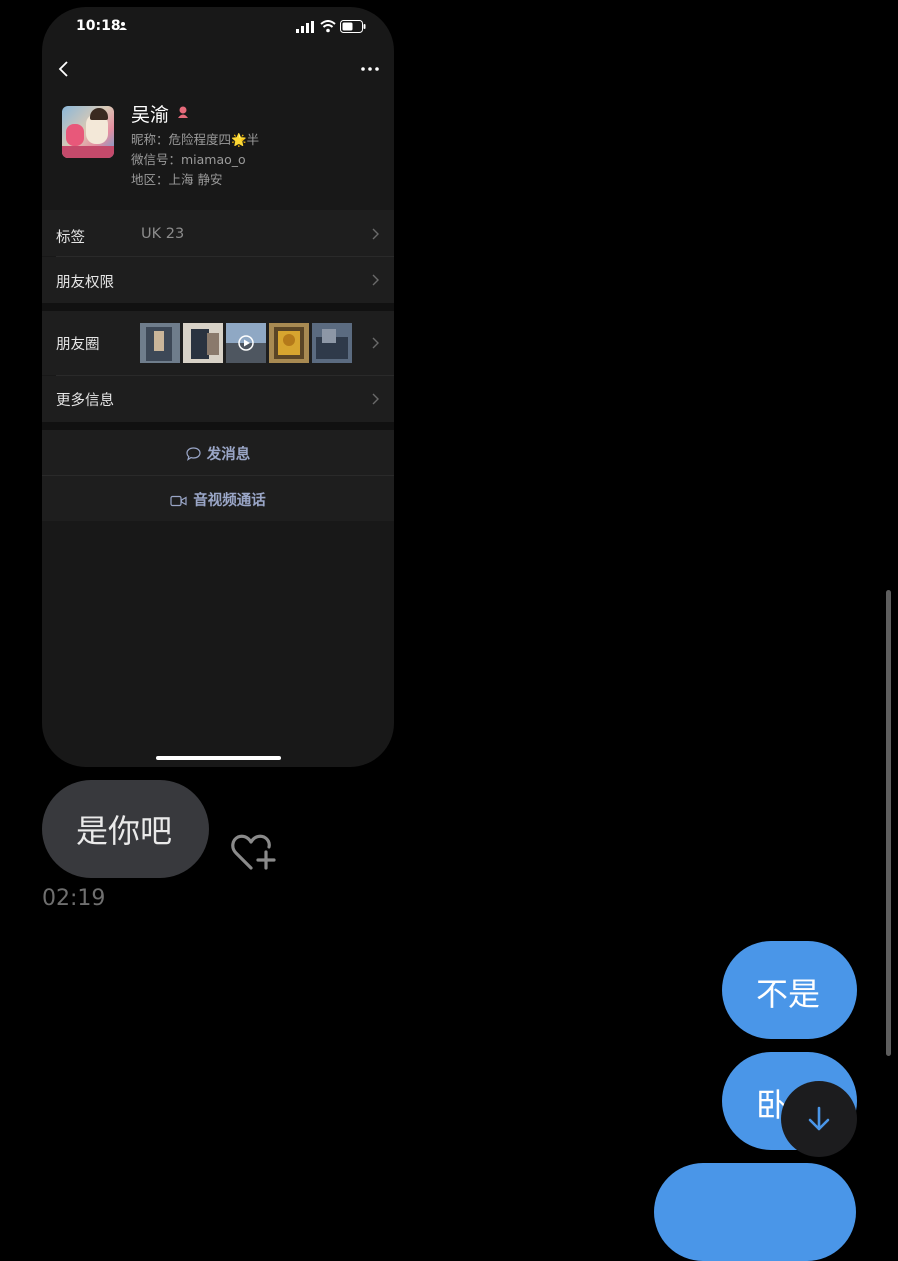  What do you see at coordinates (163, 234) in the screenshot?
I see `tags-value: UK 23` at bounding box center [163, 234].